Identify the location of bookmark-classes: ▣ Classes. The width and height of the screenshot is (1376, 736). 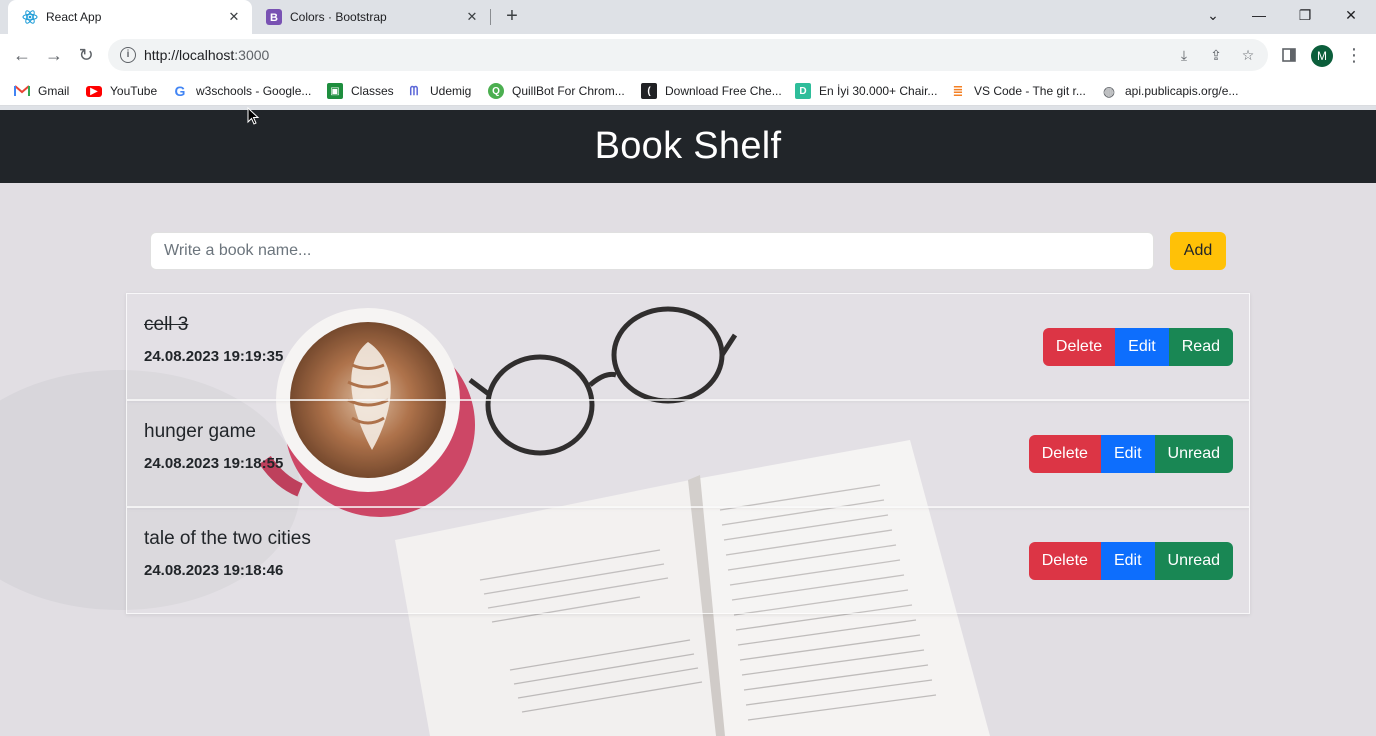
(360, 91).